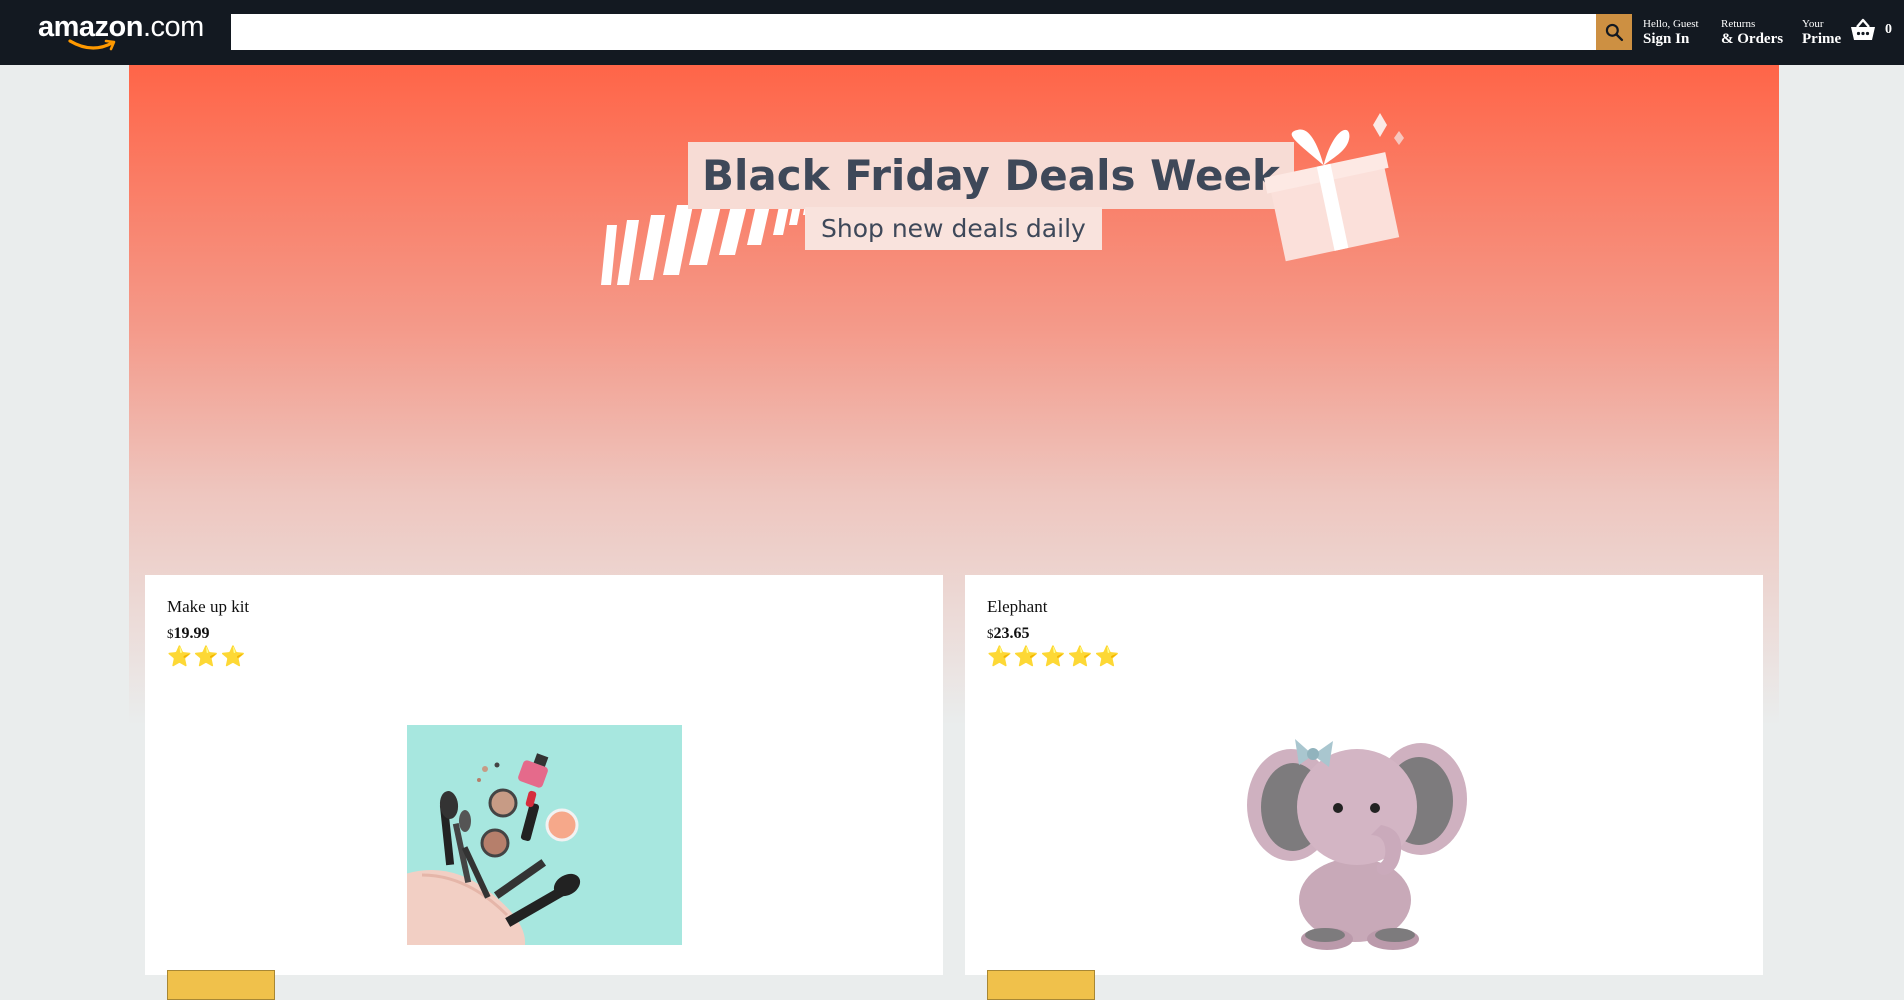 The width and height of the screenshot is (1904, 1000). I want to click on basket-count: 0, so click(1888, 29).